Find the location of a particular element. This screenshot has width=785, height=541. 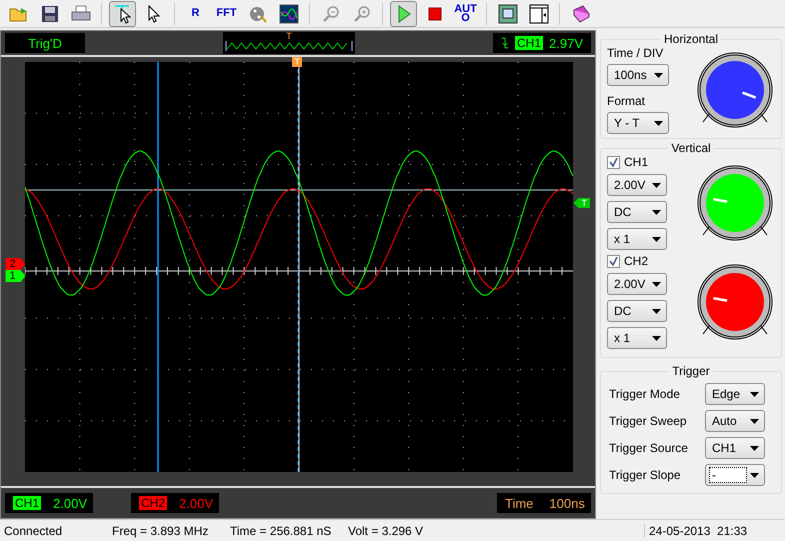

falling-edge-icon is located at coordinates (505, 43).